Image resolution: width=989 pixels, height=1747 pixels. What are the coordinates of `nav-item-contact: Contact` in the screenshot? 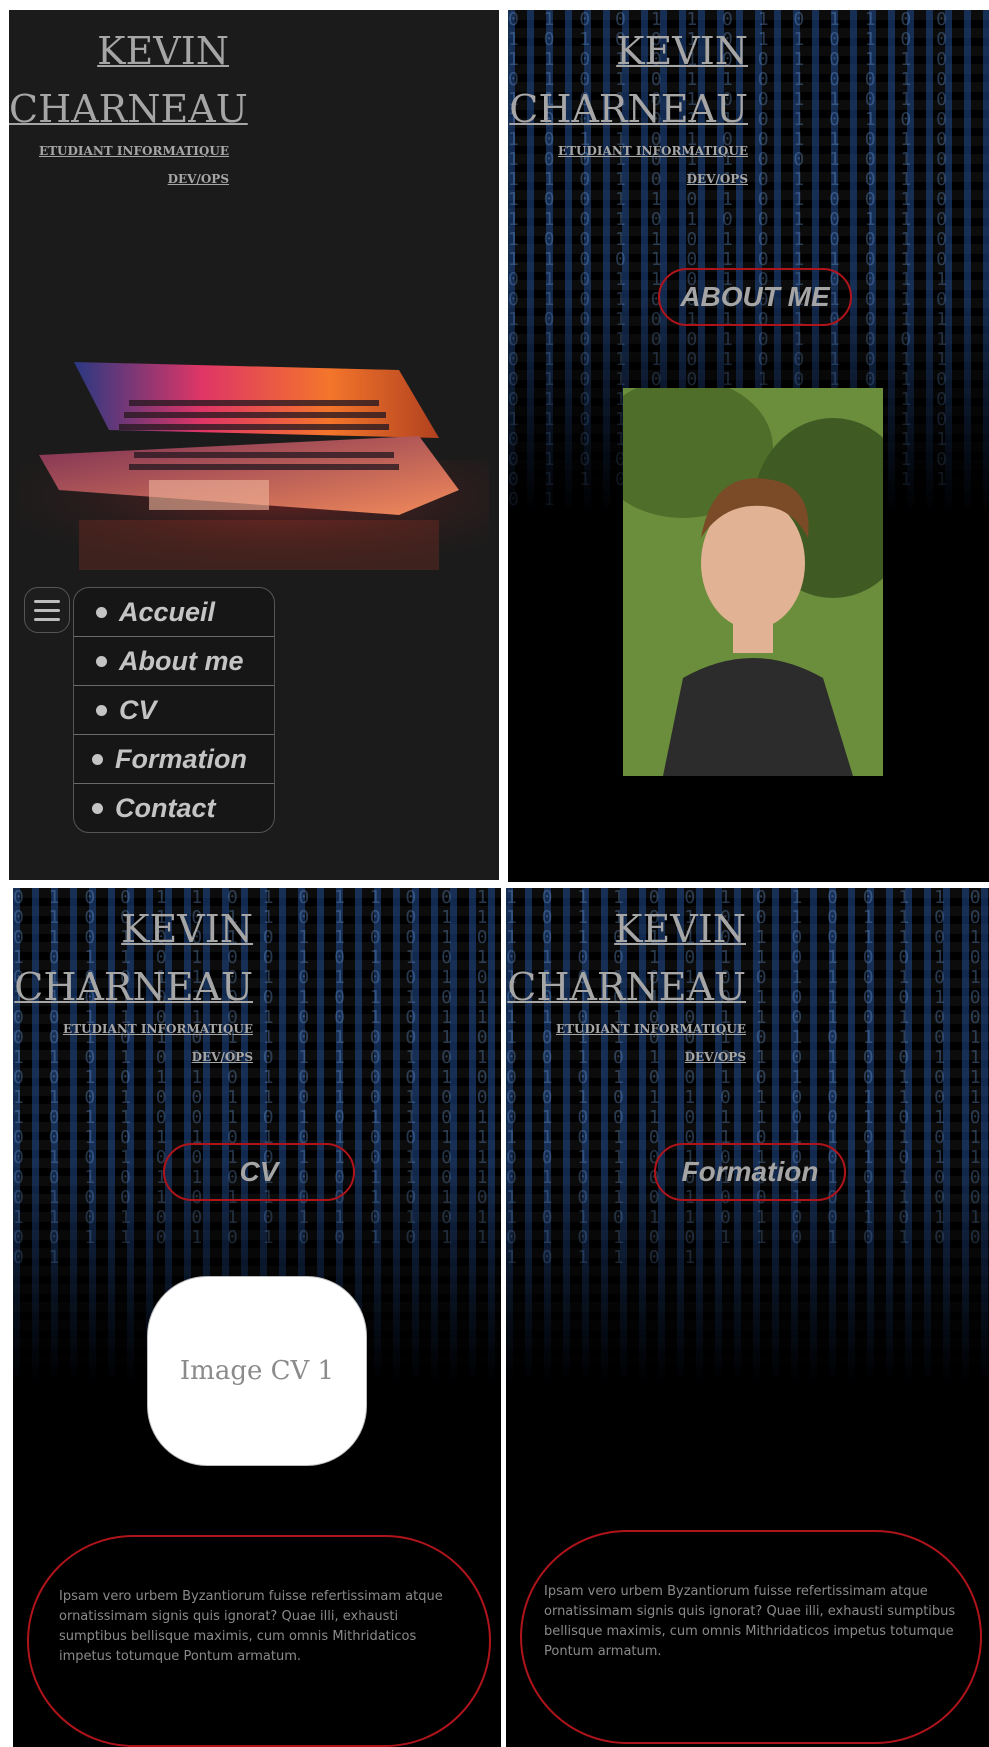 It's located at (174, 808).